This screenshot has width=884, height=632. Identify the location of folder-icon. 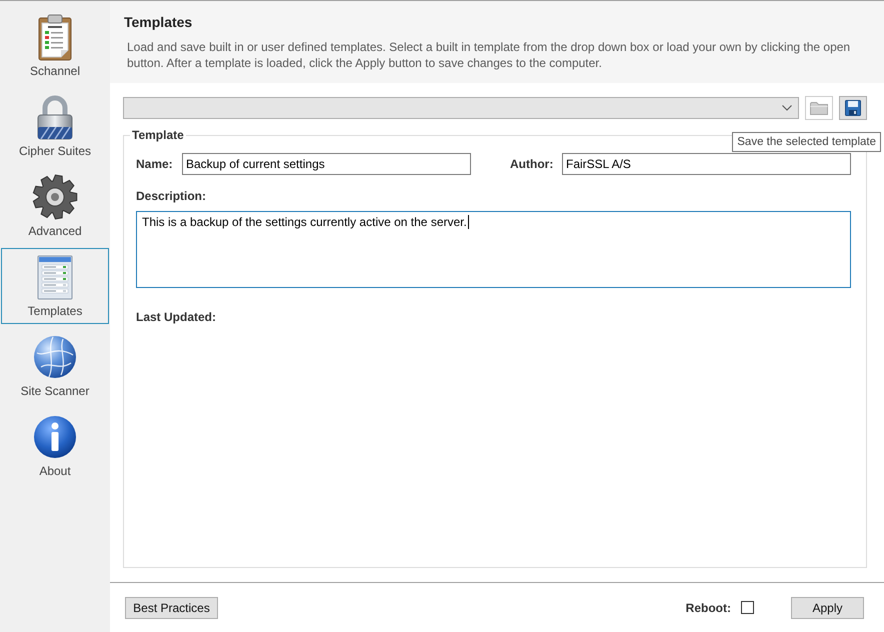
(819, 108).